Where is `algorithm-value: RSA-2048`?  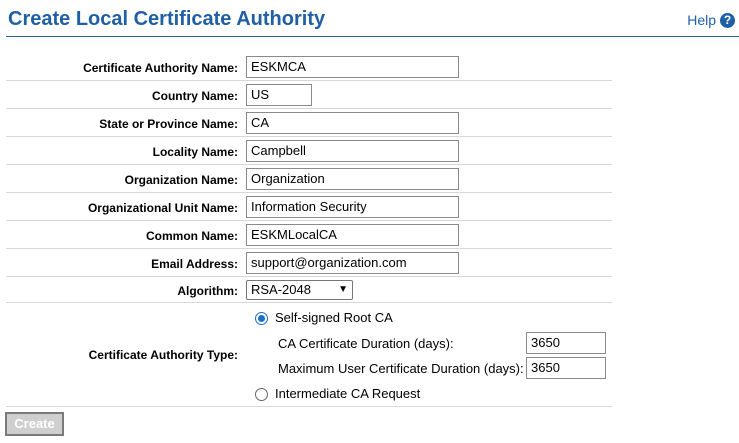
algorithm-value: RSA-2048 is located at coordinates (281, 289).